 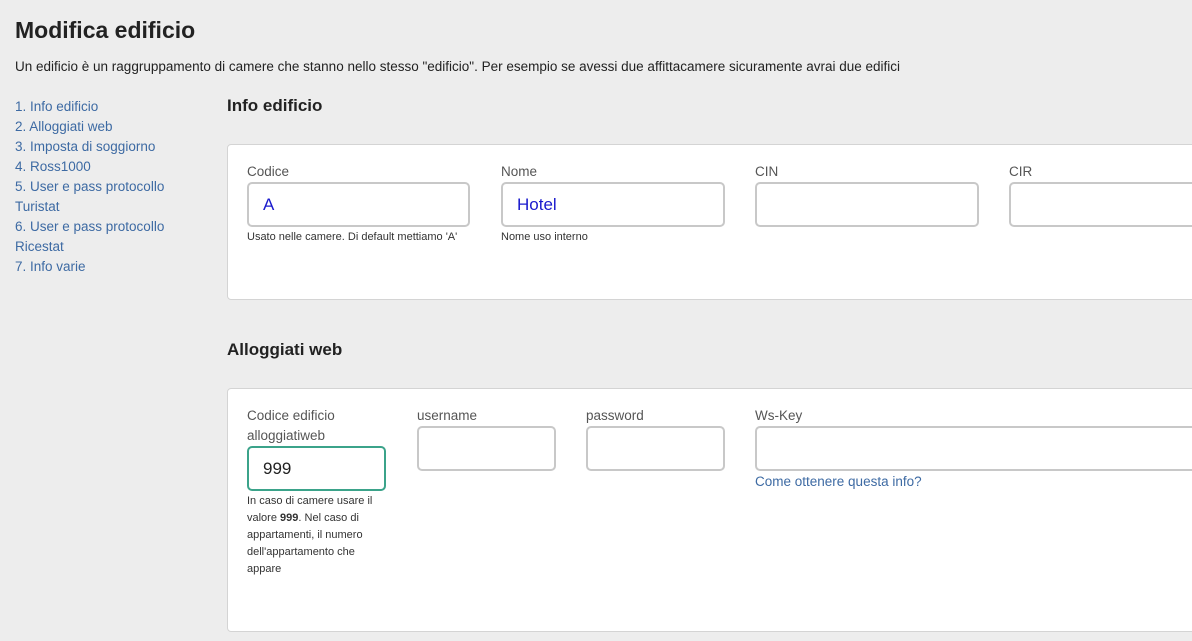 What do you see at coordinates (519, 171) in the screenshot?
I see `nome-label: Nome` at bounding box center [519, 171].